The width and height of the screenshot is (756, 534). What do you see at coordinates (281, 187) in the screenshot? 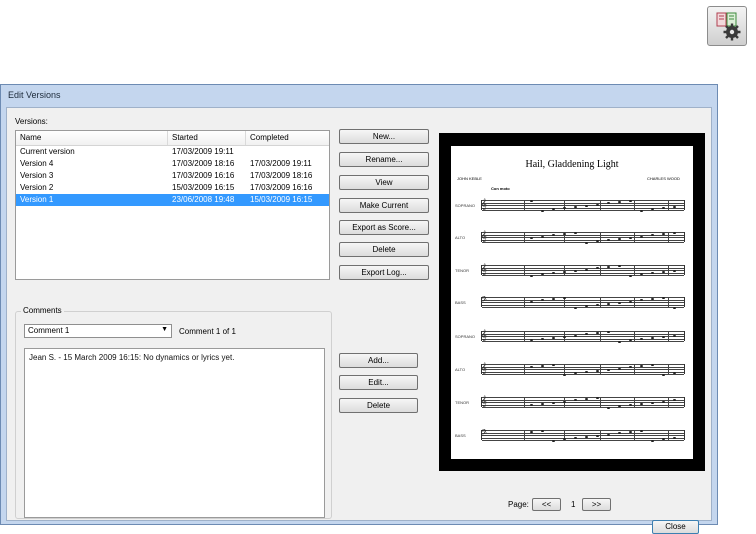
I see `version-completed: 17/03/2009 16:16` at bounding box center [281, 187].